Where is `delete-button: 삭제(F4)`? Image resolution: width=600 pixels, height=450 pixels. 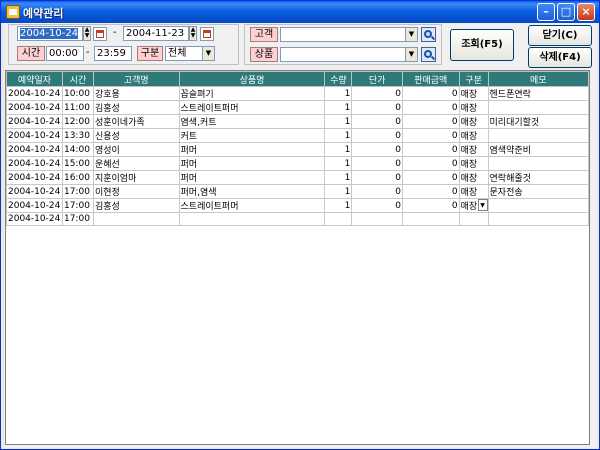 delete-button: 삭제(F4) is located at coordinates (560, 57).